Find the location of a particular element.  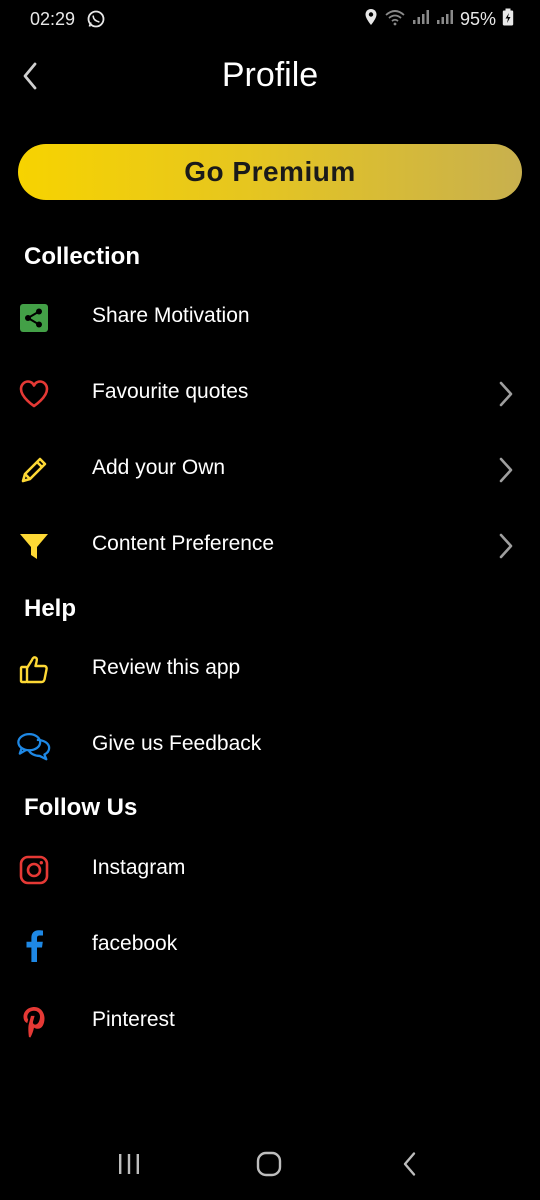

wifi-icon is located at coordinates (395, 19).